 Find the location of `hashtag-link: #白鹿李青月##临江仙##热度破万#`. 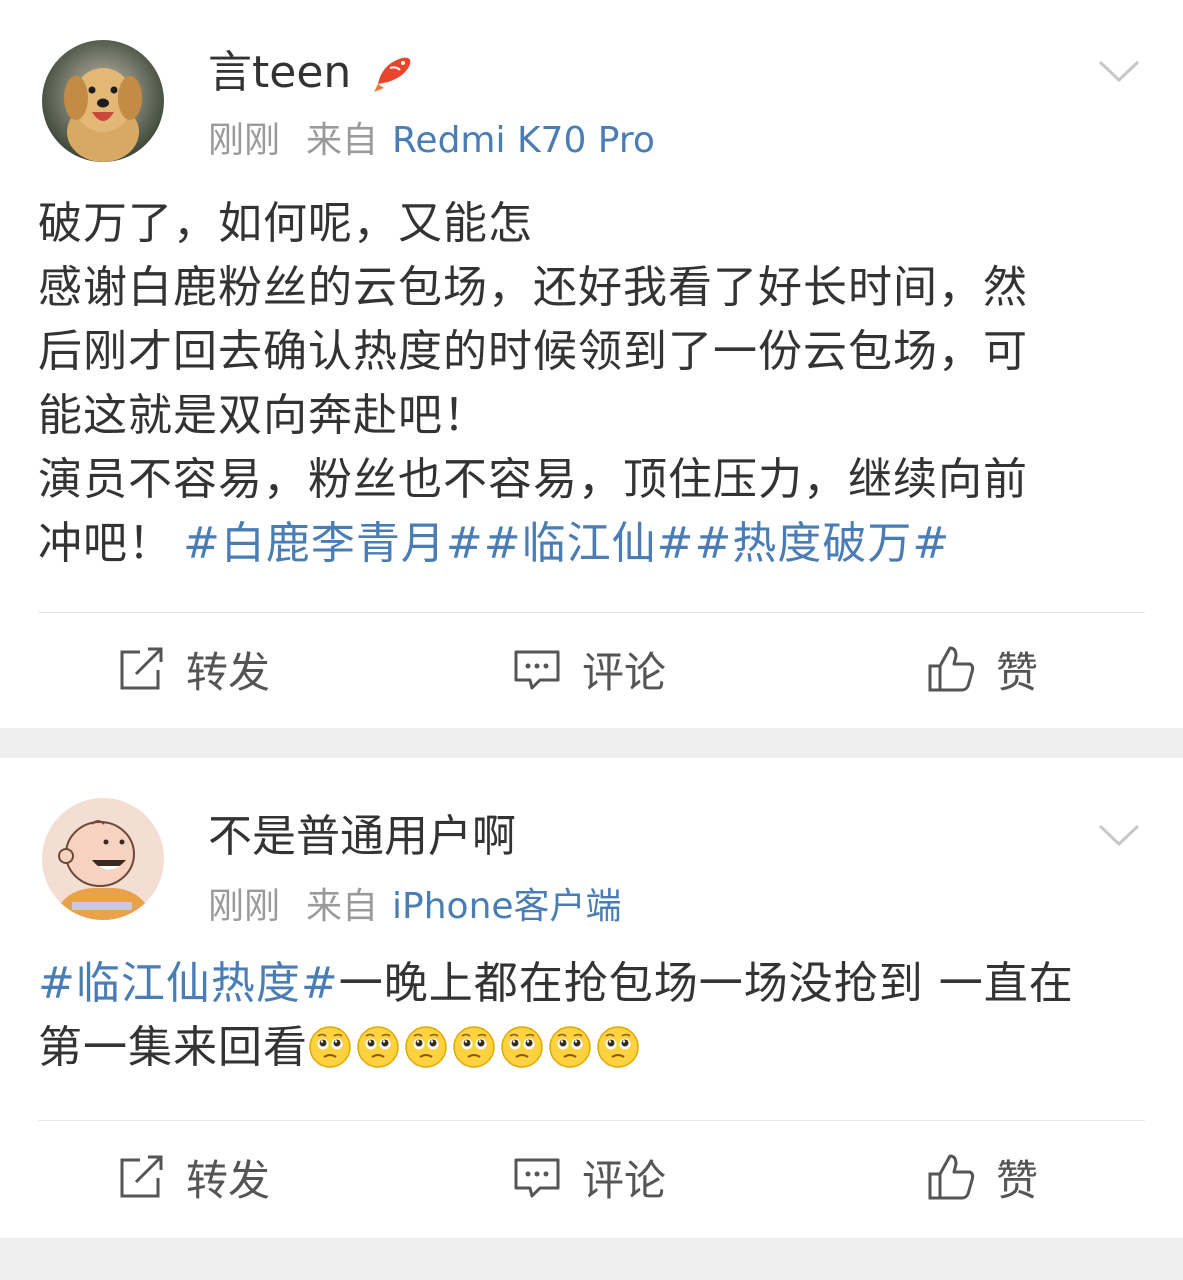

hashtag-link: #白鹿李青月##临江仙##热度破万# is located at coordinates (566, 543).